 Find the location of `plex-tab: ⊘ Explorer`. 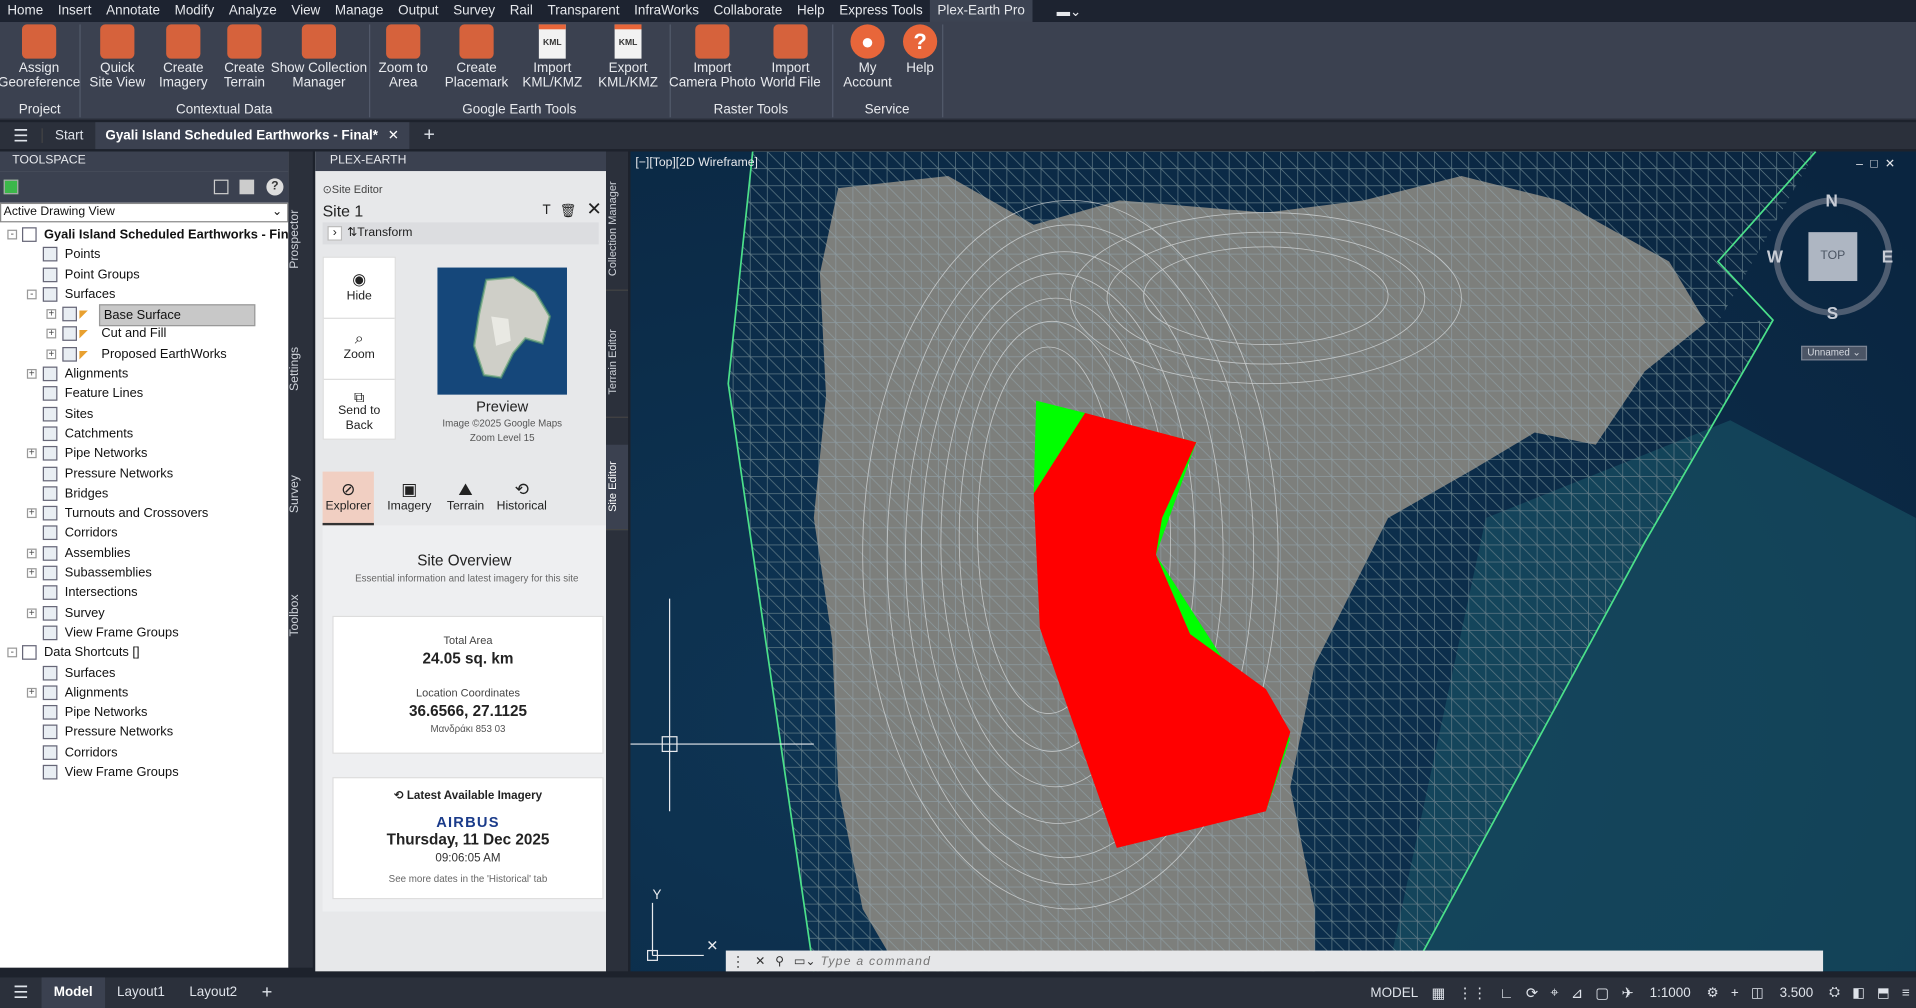

plex-tab: ⊘ Explorer is located at coordinates (348, 498).